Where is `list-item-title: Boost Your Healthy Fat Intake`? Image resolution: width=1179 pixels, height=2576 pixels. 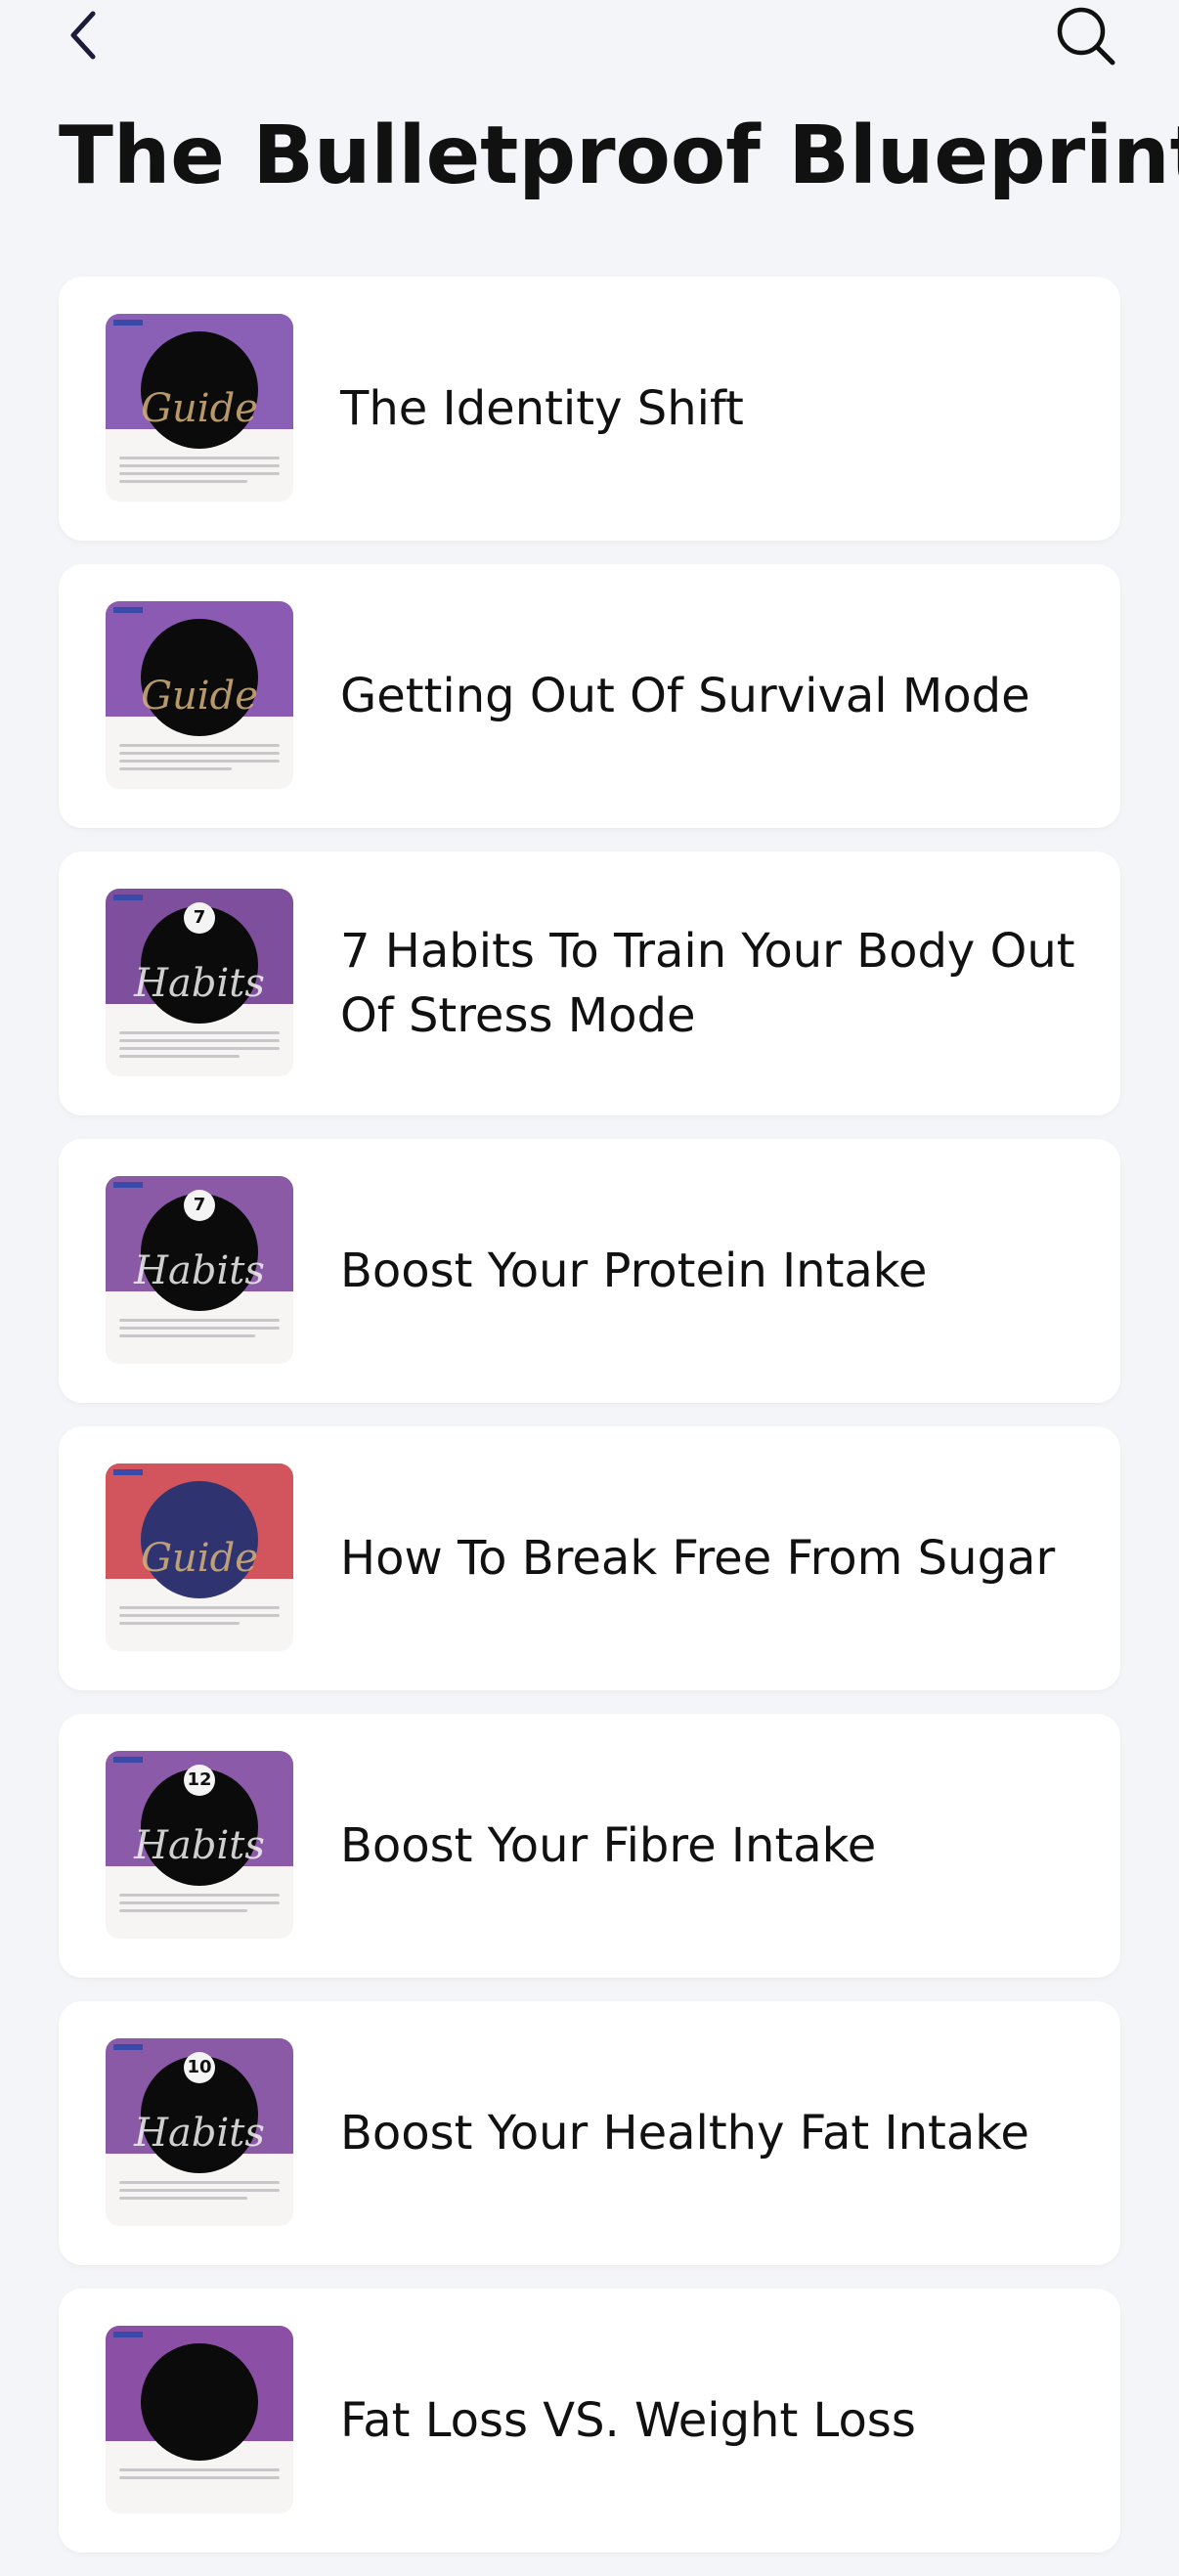
list-item-title: Boost Your Healthy Fat Intake is located at coordinates (684, 2133).